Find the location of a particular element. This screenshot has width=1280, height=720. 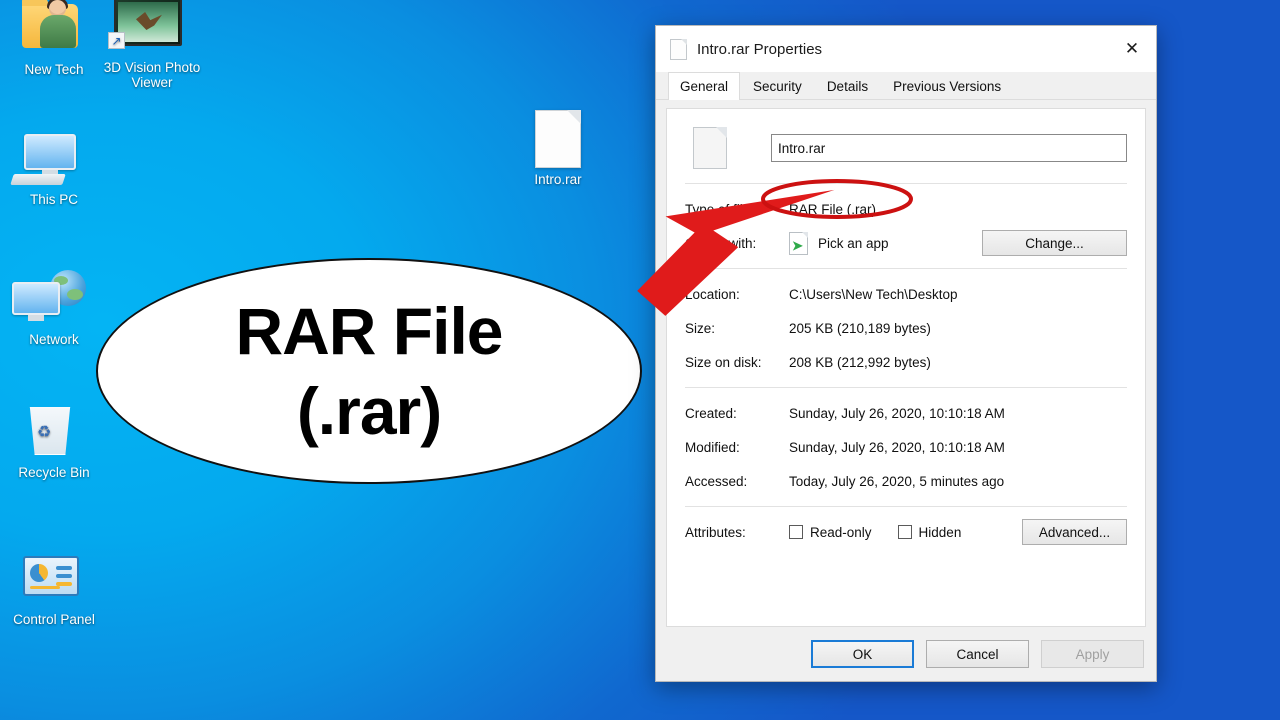

desktop-icon-new-tech: New Tech is located at coordinates (54, 38).